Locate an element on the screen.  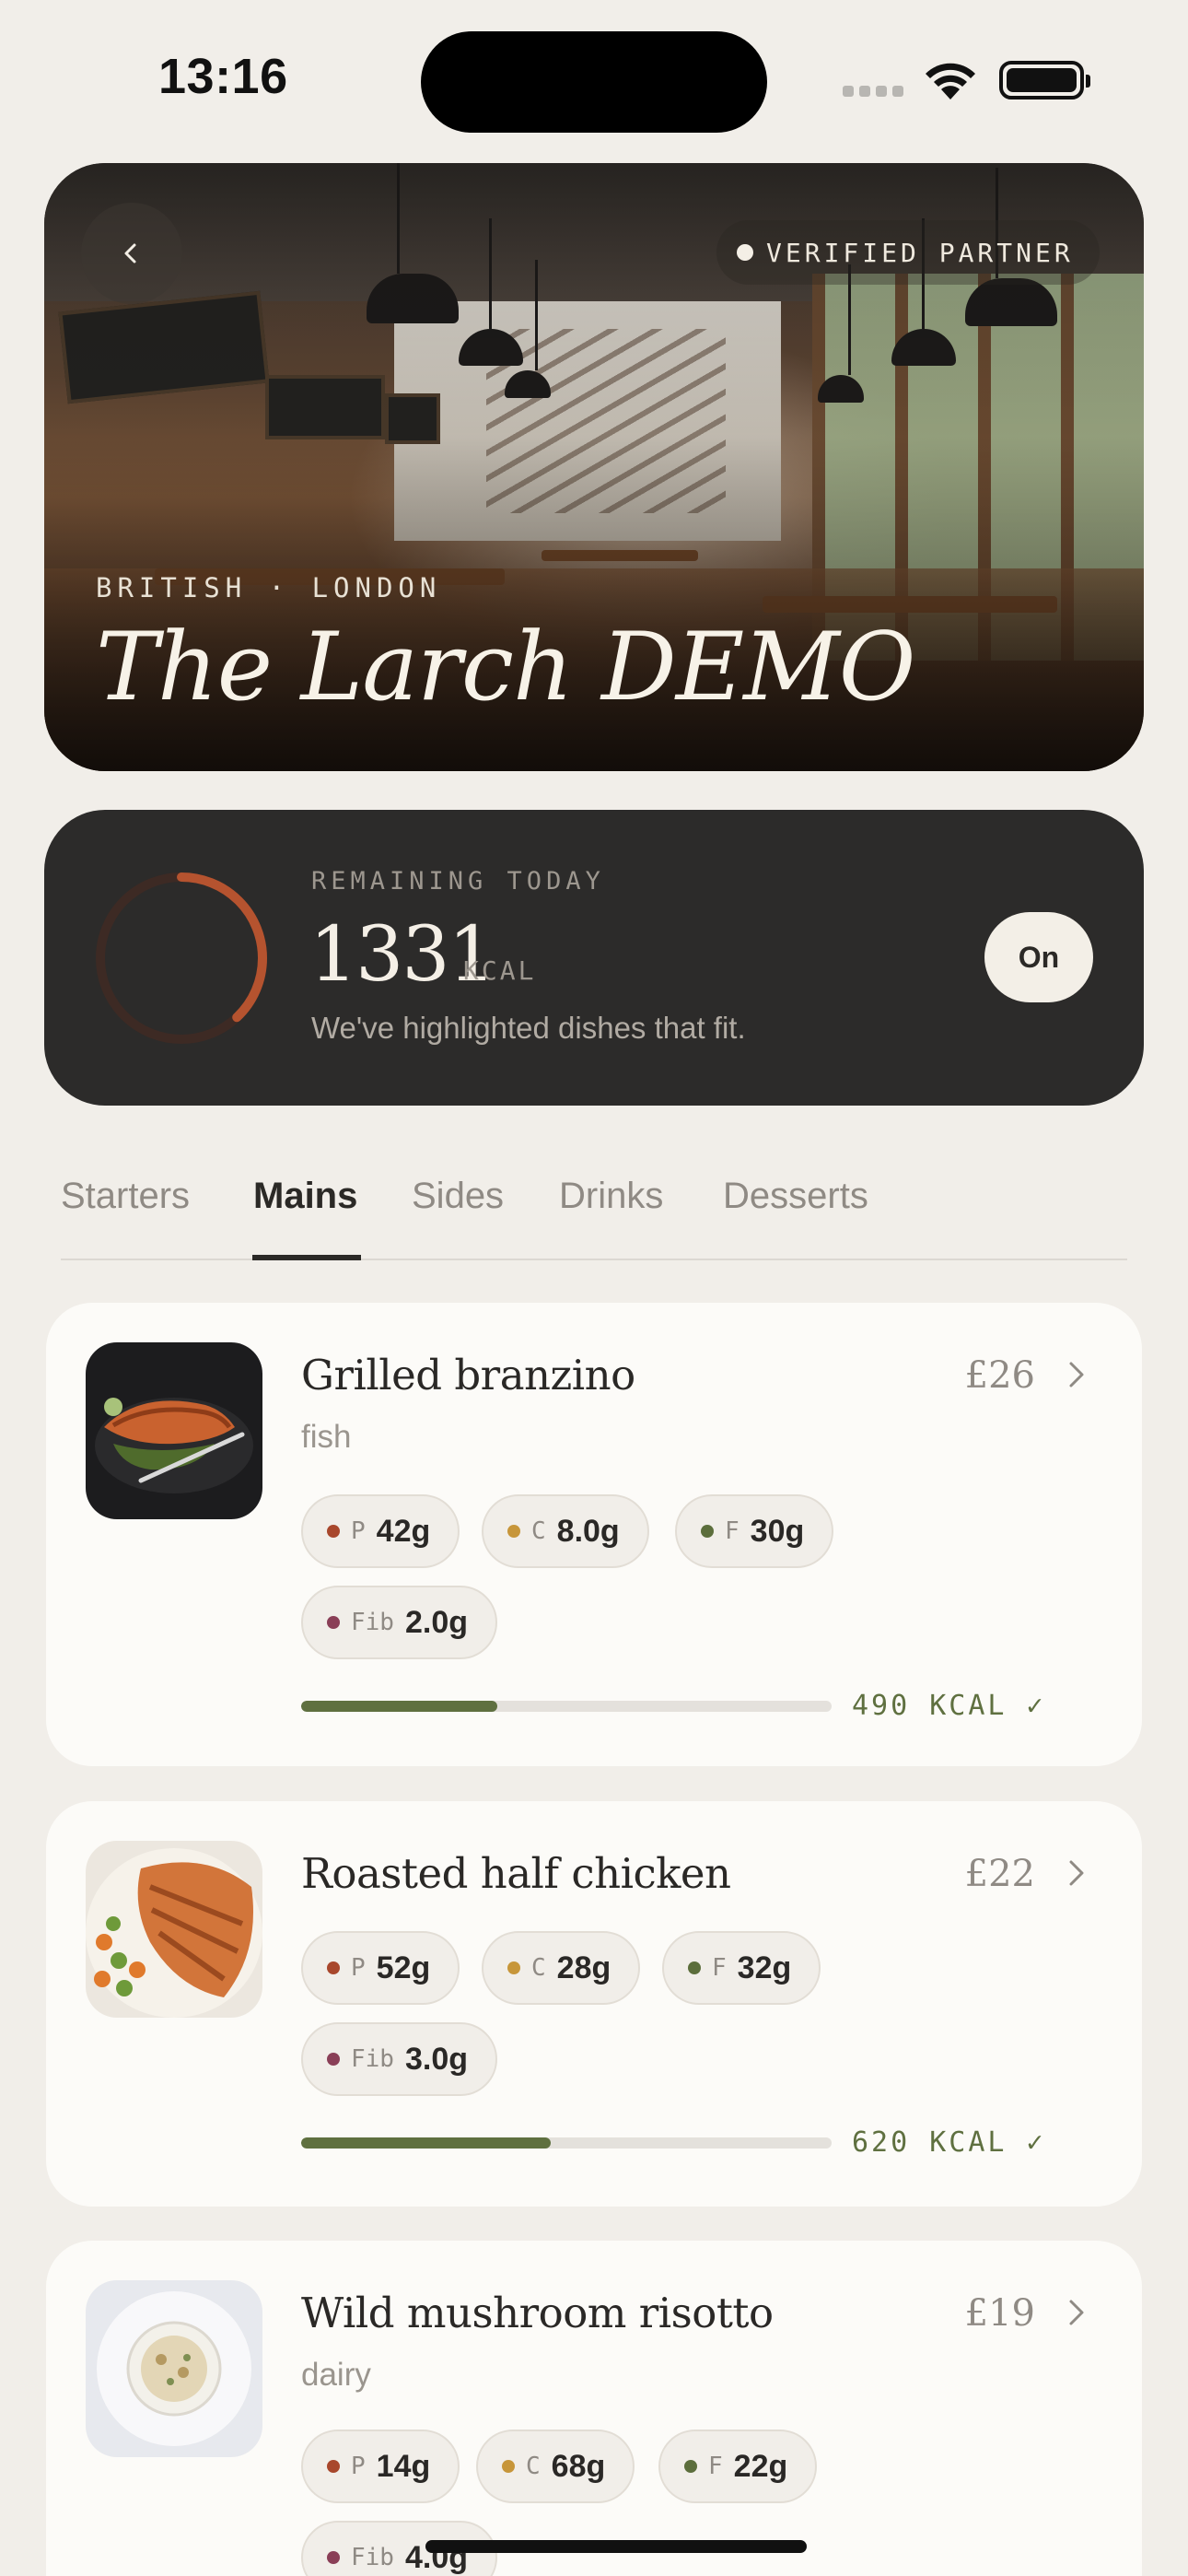
dish-price: £22 is located at coordinates (999, 1874).